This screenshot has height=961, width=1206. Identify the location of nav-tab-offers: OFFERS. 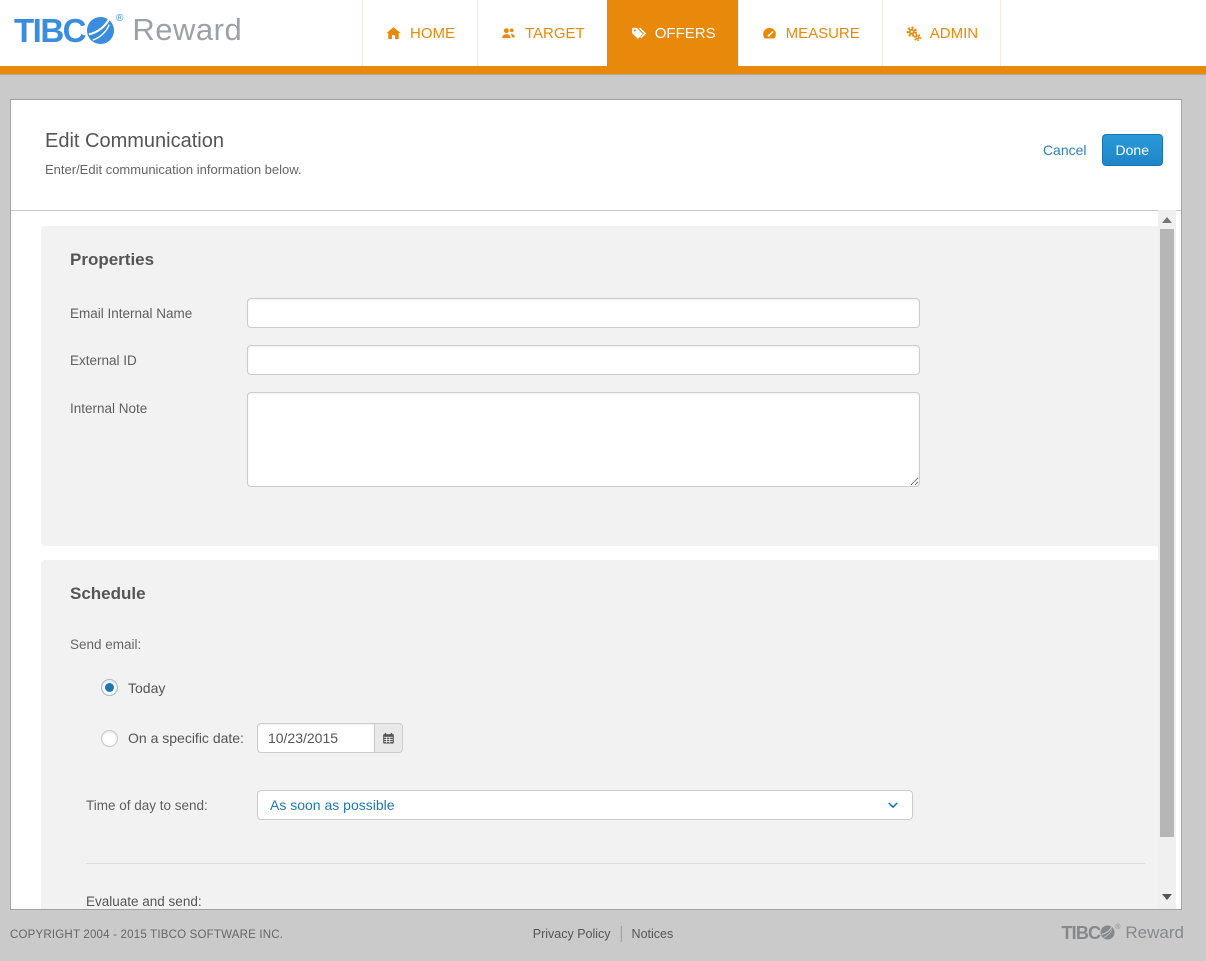
(672, 33).